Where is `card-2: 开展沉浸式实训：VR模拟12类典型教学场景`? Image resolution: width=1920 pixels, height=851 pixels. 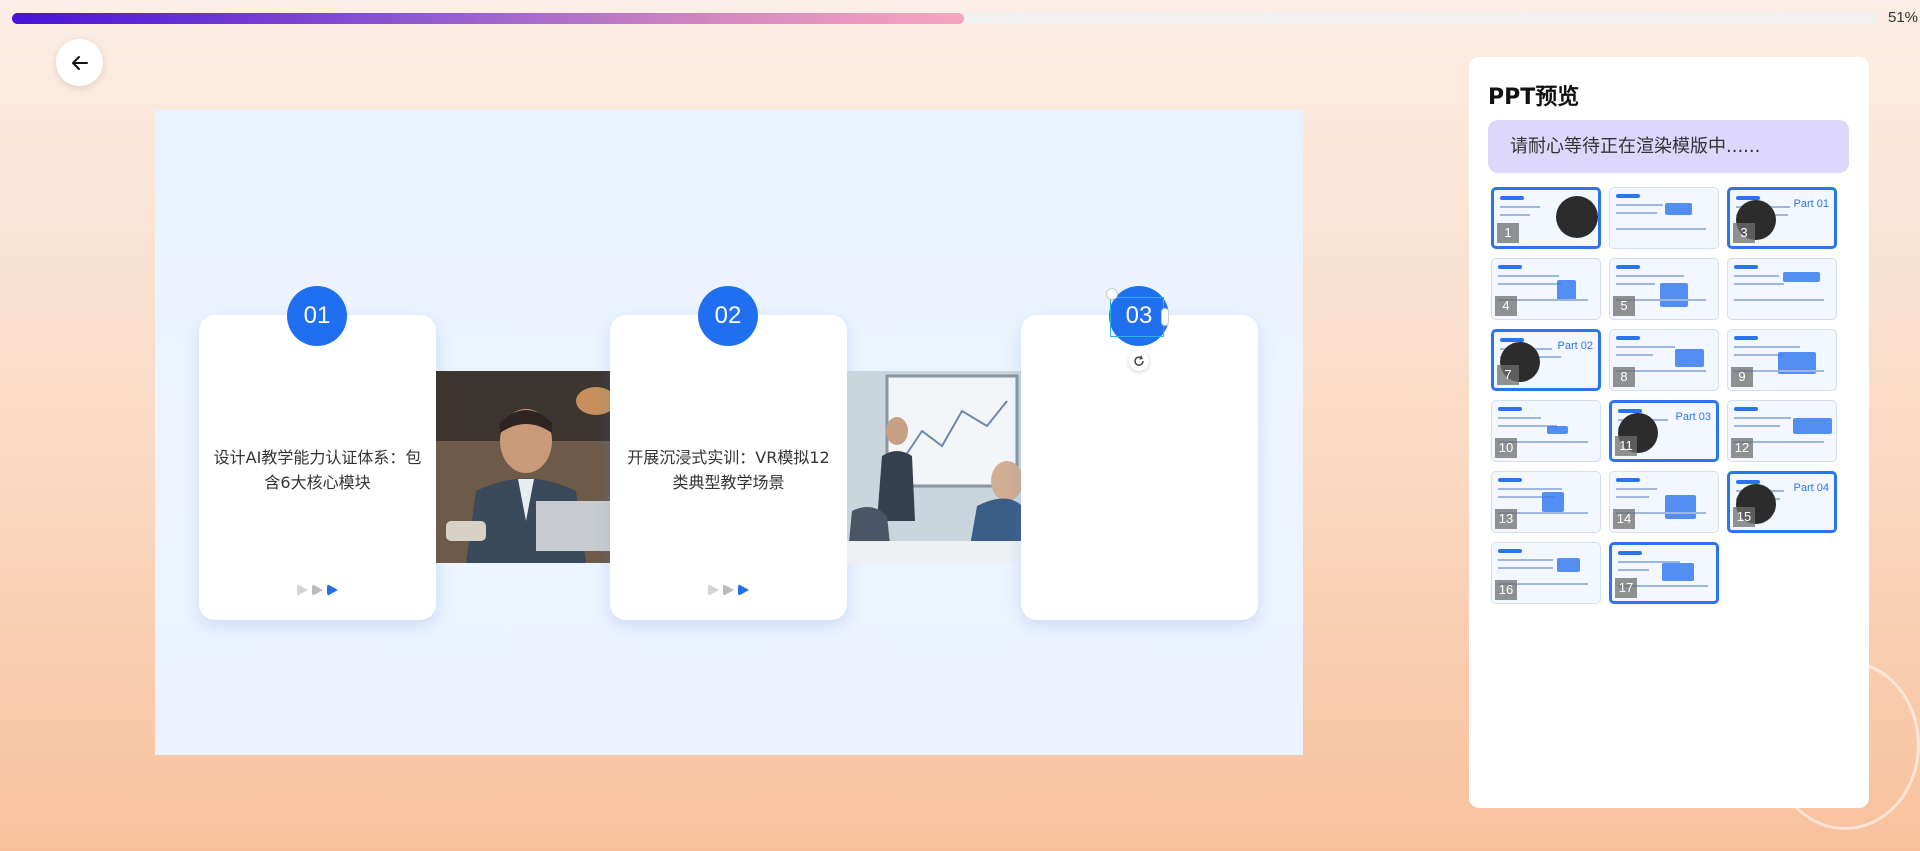 card-2: 开展沉浸式实训：VR模拟12类典型教学场景 is located at coordinates (728, 467).